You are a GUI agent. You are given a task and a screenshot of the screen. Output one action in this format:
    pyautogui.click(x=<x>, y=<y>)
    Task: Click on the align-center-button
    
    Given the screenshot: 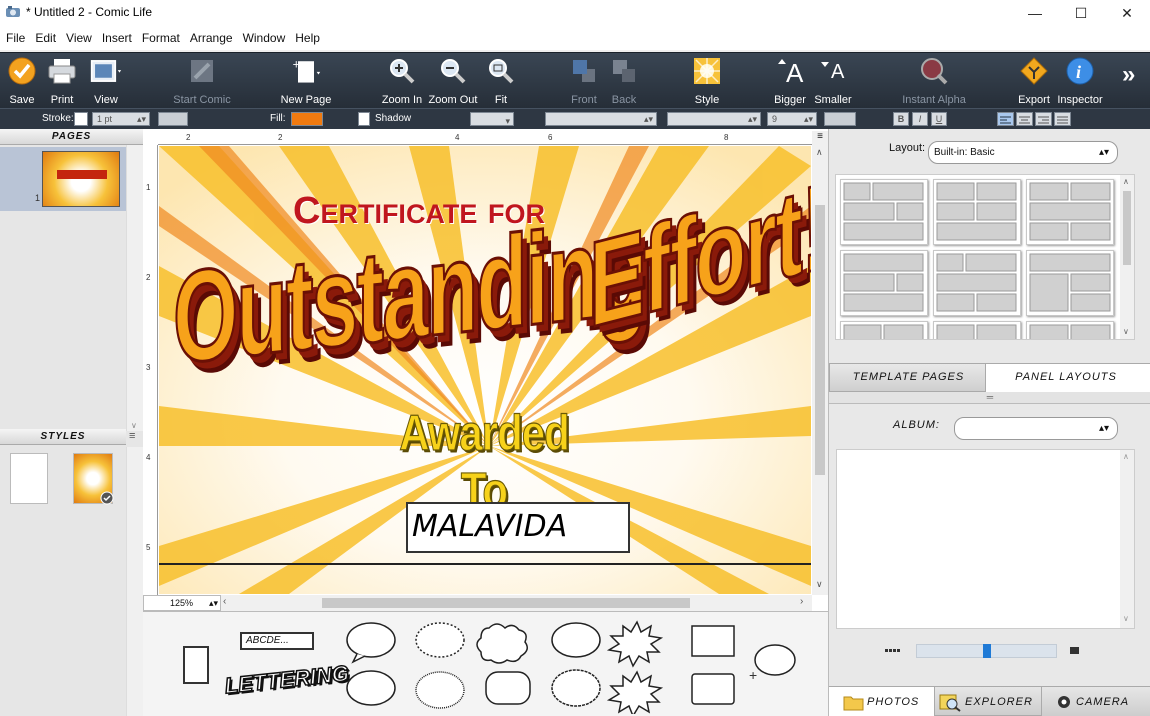 What is the action you would take?
    pyautogui.click(x=1024, y=119)
    